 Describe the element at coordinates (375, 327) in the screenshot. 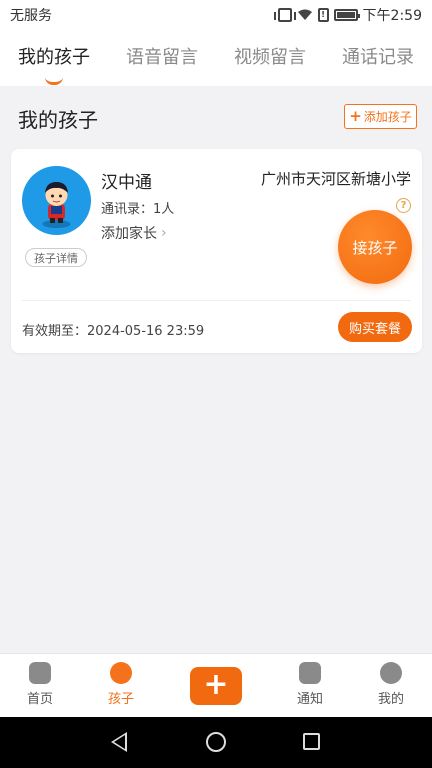

I see `buy-package-button: 购买套餐` at that location.